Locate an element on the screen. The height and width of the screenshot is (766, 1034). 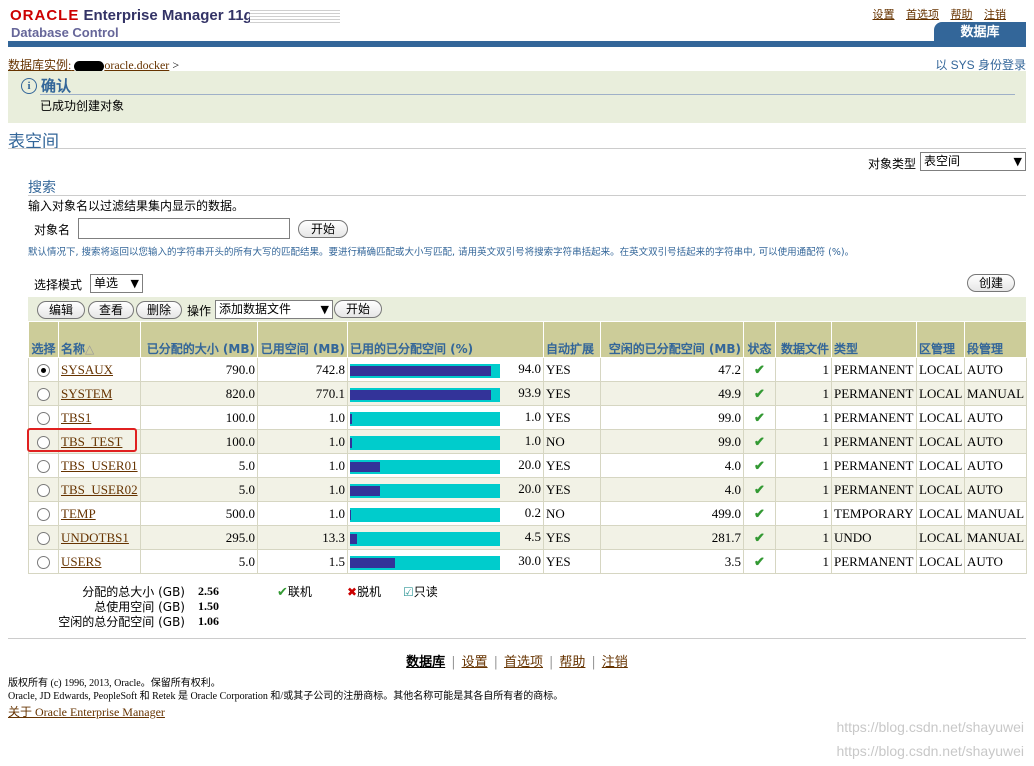
row-used: 1.5 is located at coordinates (302, 561).